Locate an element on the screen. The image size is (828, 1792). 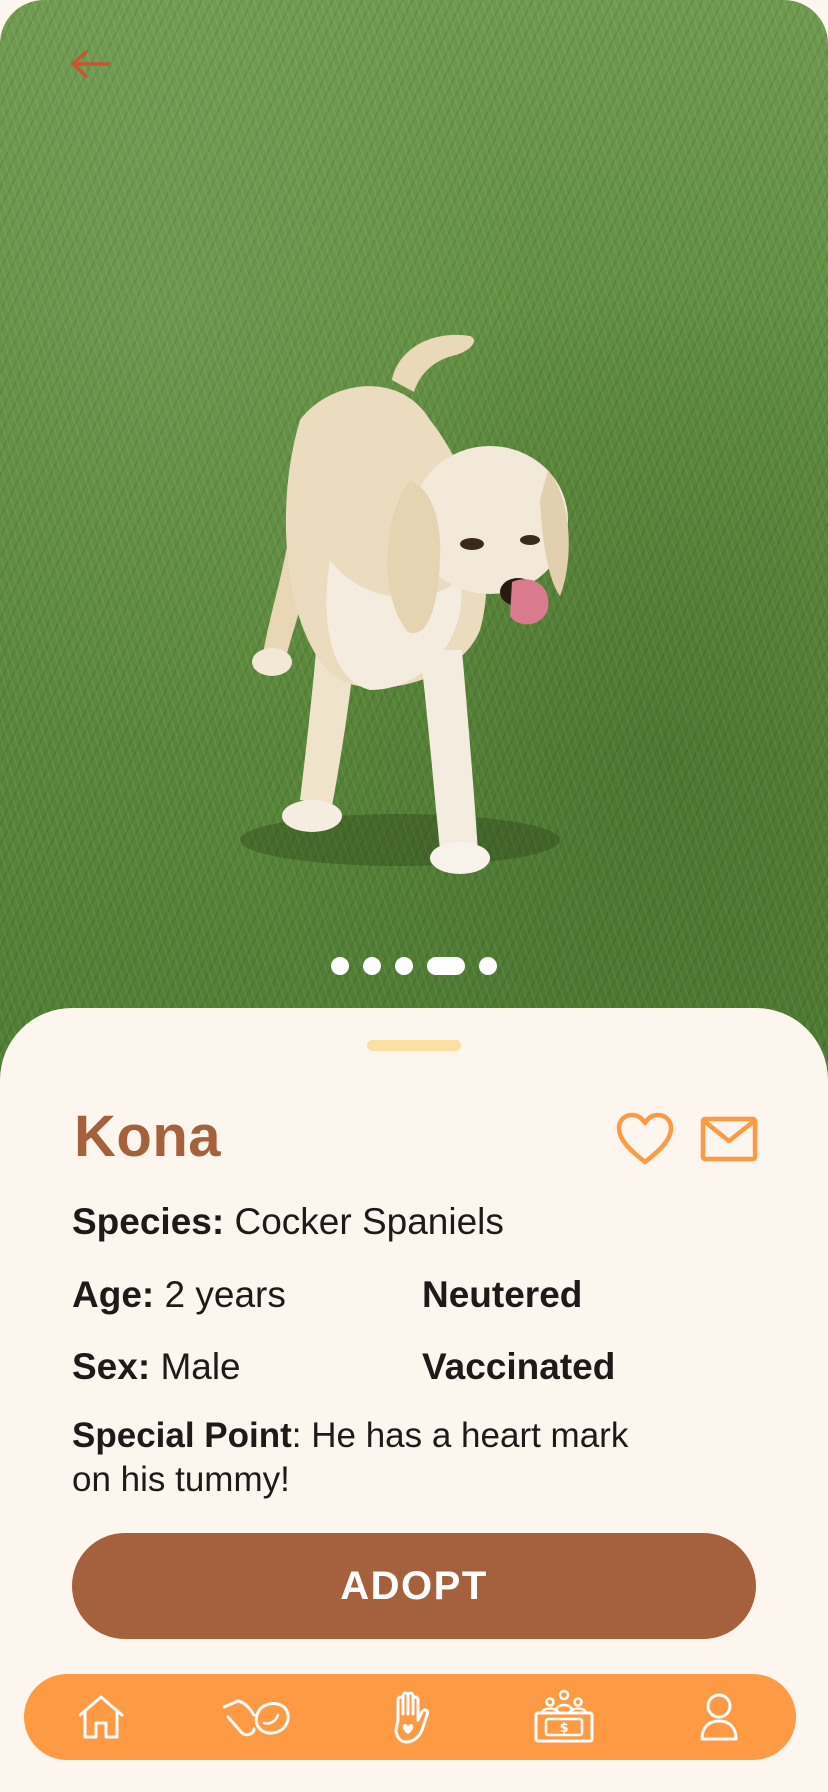
nav-profile is located at coordinates (719, 1717).